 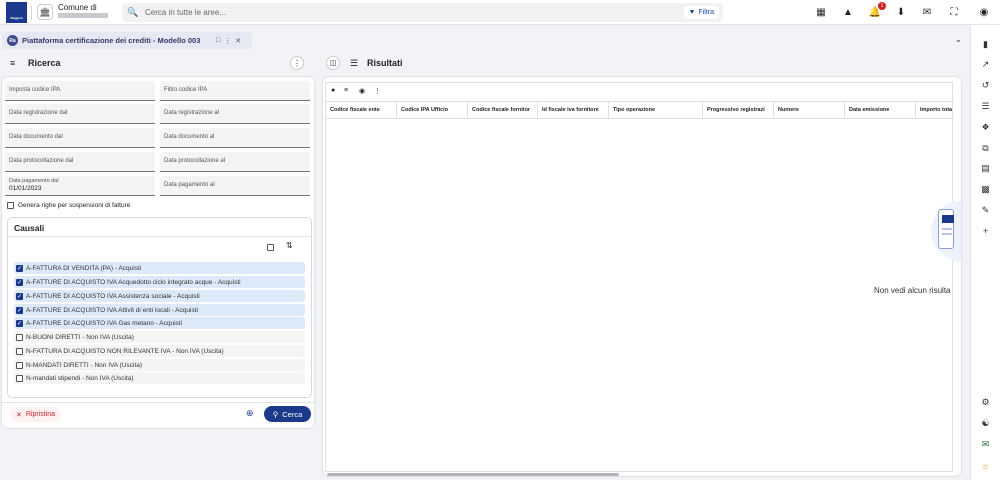 What do you see at coordinates (235, 114) in the screenshot?
I see `registrazione-al-field: Data registrazione al` at bounding box center [235, 114].